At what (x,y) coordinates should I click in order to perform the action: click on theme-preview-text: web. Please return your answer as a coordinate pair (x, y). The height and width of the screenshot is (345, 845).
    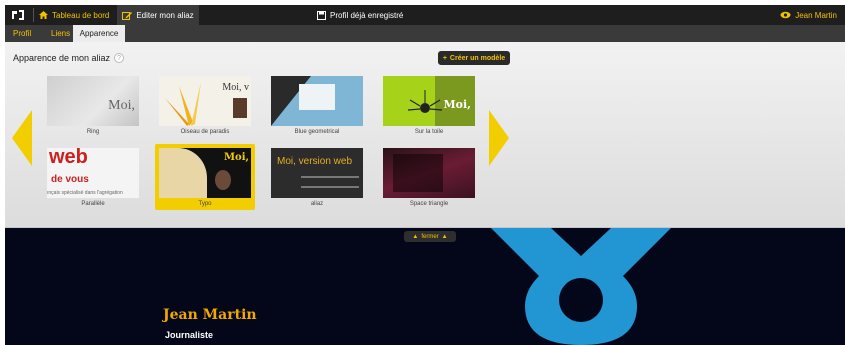
    Looking at the image, I should click on (68, 158).